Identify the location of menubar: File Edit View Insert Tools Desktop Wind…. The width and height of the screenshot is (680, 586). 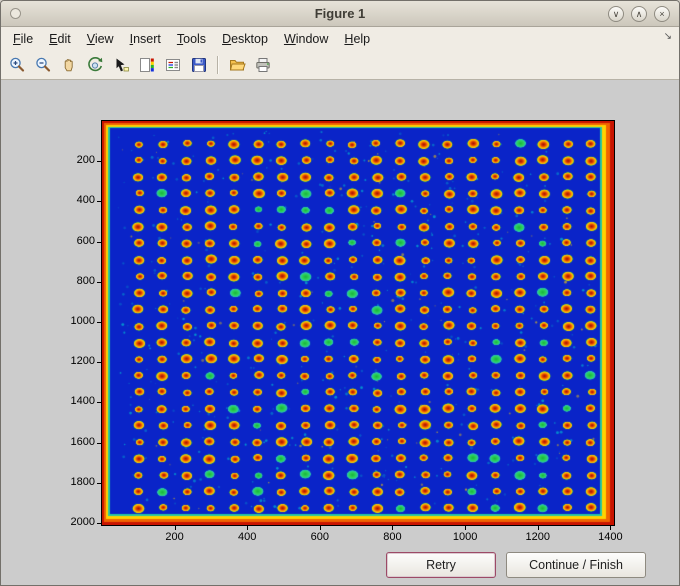
(340, 38).